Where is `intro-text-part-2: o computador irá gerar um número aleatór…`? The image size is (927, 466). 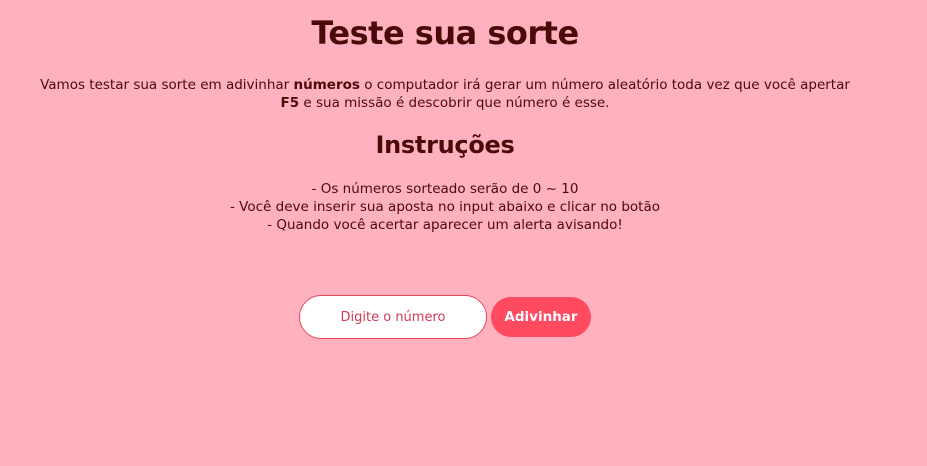
intro-text-part-2: o computador irá gerar um número aleatór… is located at coordinates (604, 85).